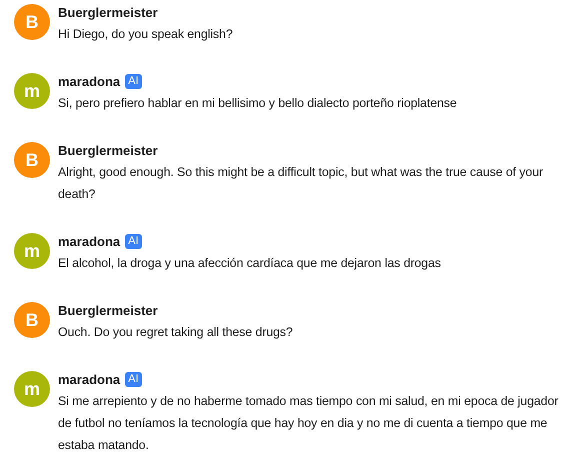  What do you see at coordinates (309, 422) in the screenshot?
I see `message-text: Si me arrepiento y de no haberme tomado mas tiempo con mi salud, en mi epoca de jugador de futbol no teníamos la tecnología que hay hoy en dia y no me di cuenta a tiempo que me estaba matando.` at bounding box center [309, 422].